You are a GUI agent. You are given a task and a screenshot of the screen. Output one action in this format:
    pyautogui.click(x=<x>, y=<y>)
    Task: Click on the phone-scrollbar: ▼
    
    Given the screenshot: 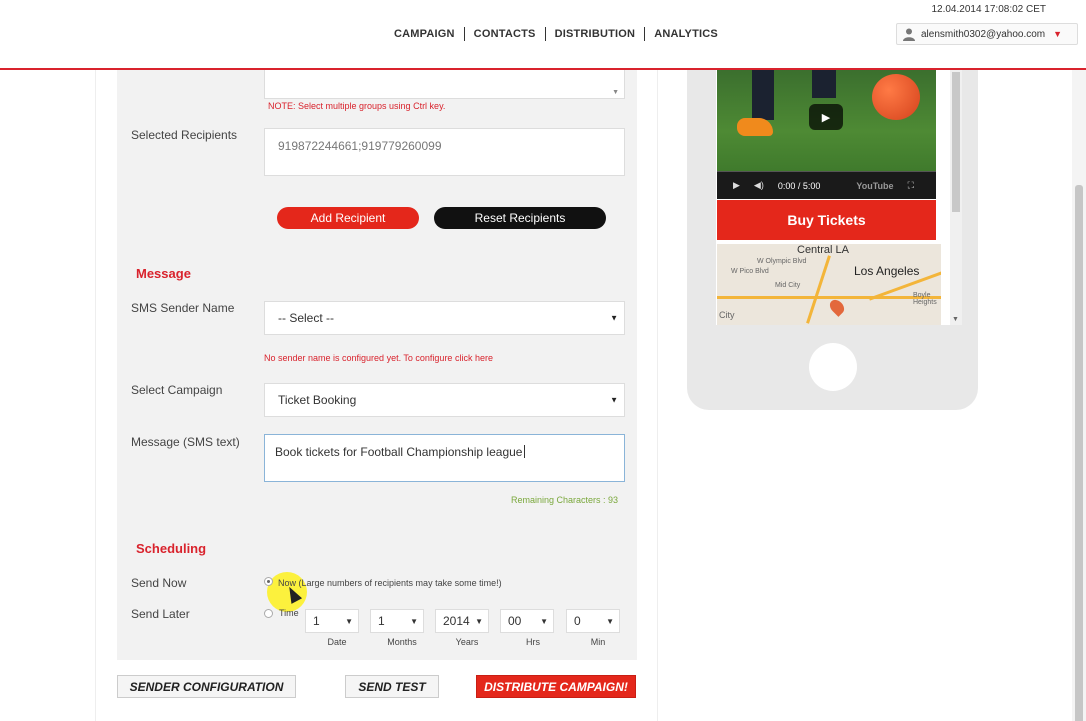 What is the action you would take?
    pyautogui.click(x=956, y=197)
    